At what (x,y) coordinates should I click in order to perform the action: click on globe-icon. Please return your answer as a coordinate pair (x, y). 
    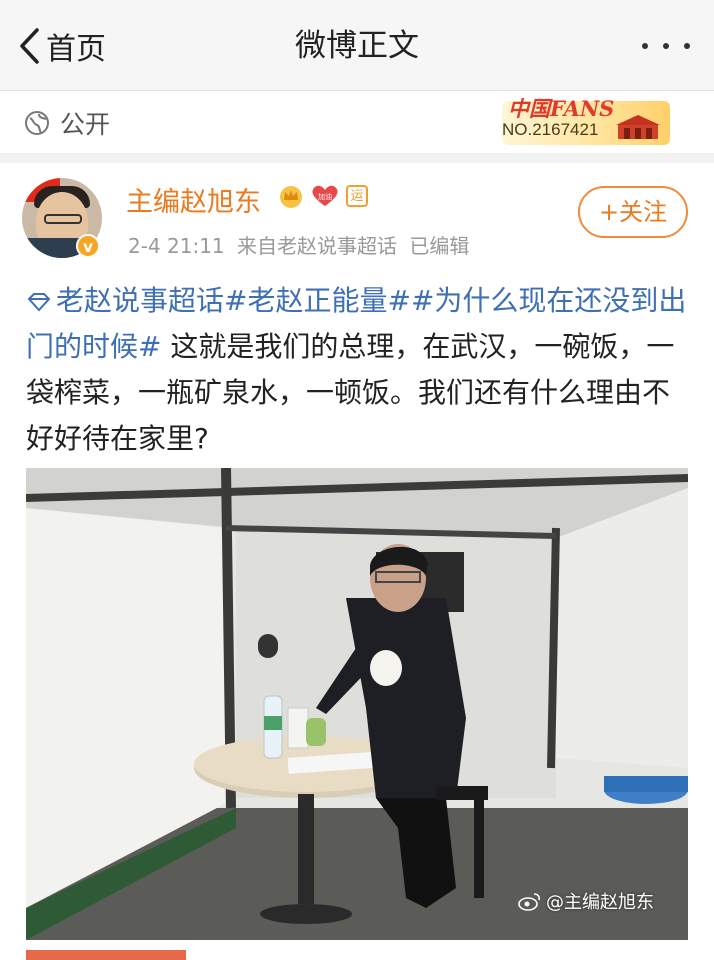
    Looking at the image, I should click on (37, 123).